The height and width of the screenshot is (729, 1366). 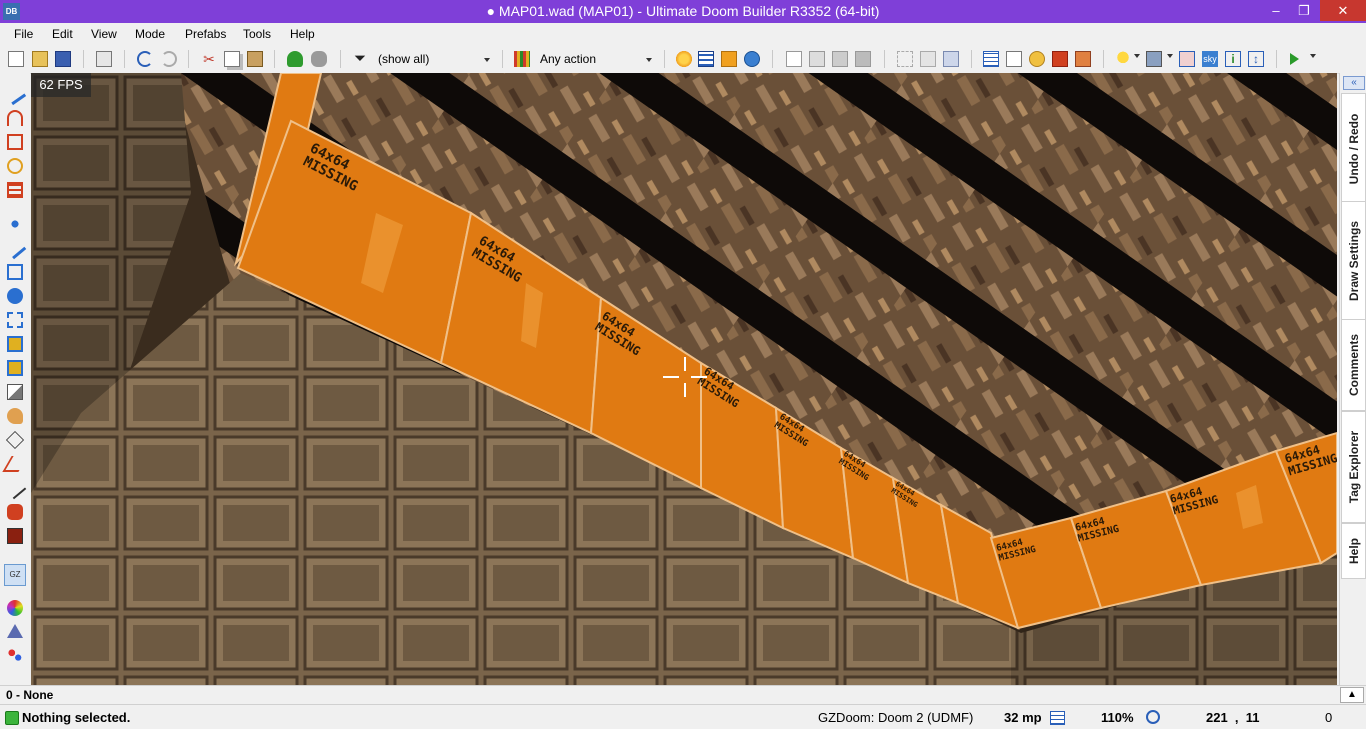 What do you see at coordinates (1023, 717) in the screenshot?
I see `grid-size: 32 mp` at bounding box center [1023, 717].